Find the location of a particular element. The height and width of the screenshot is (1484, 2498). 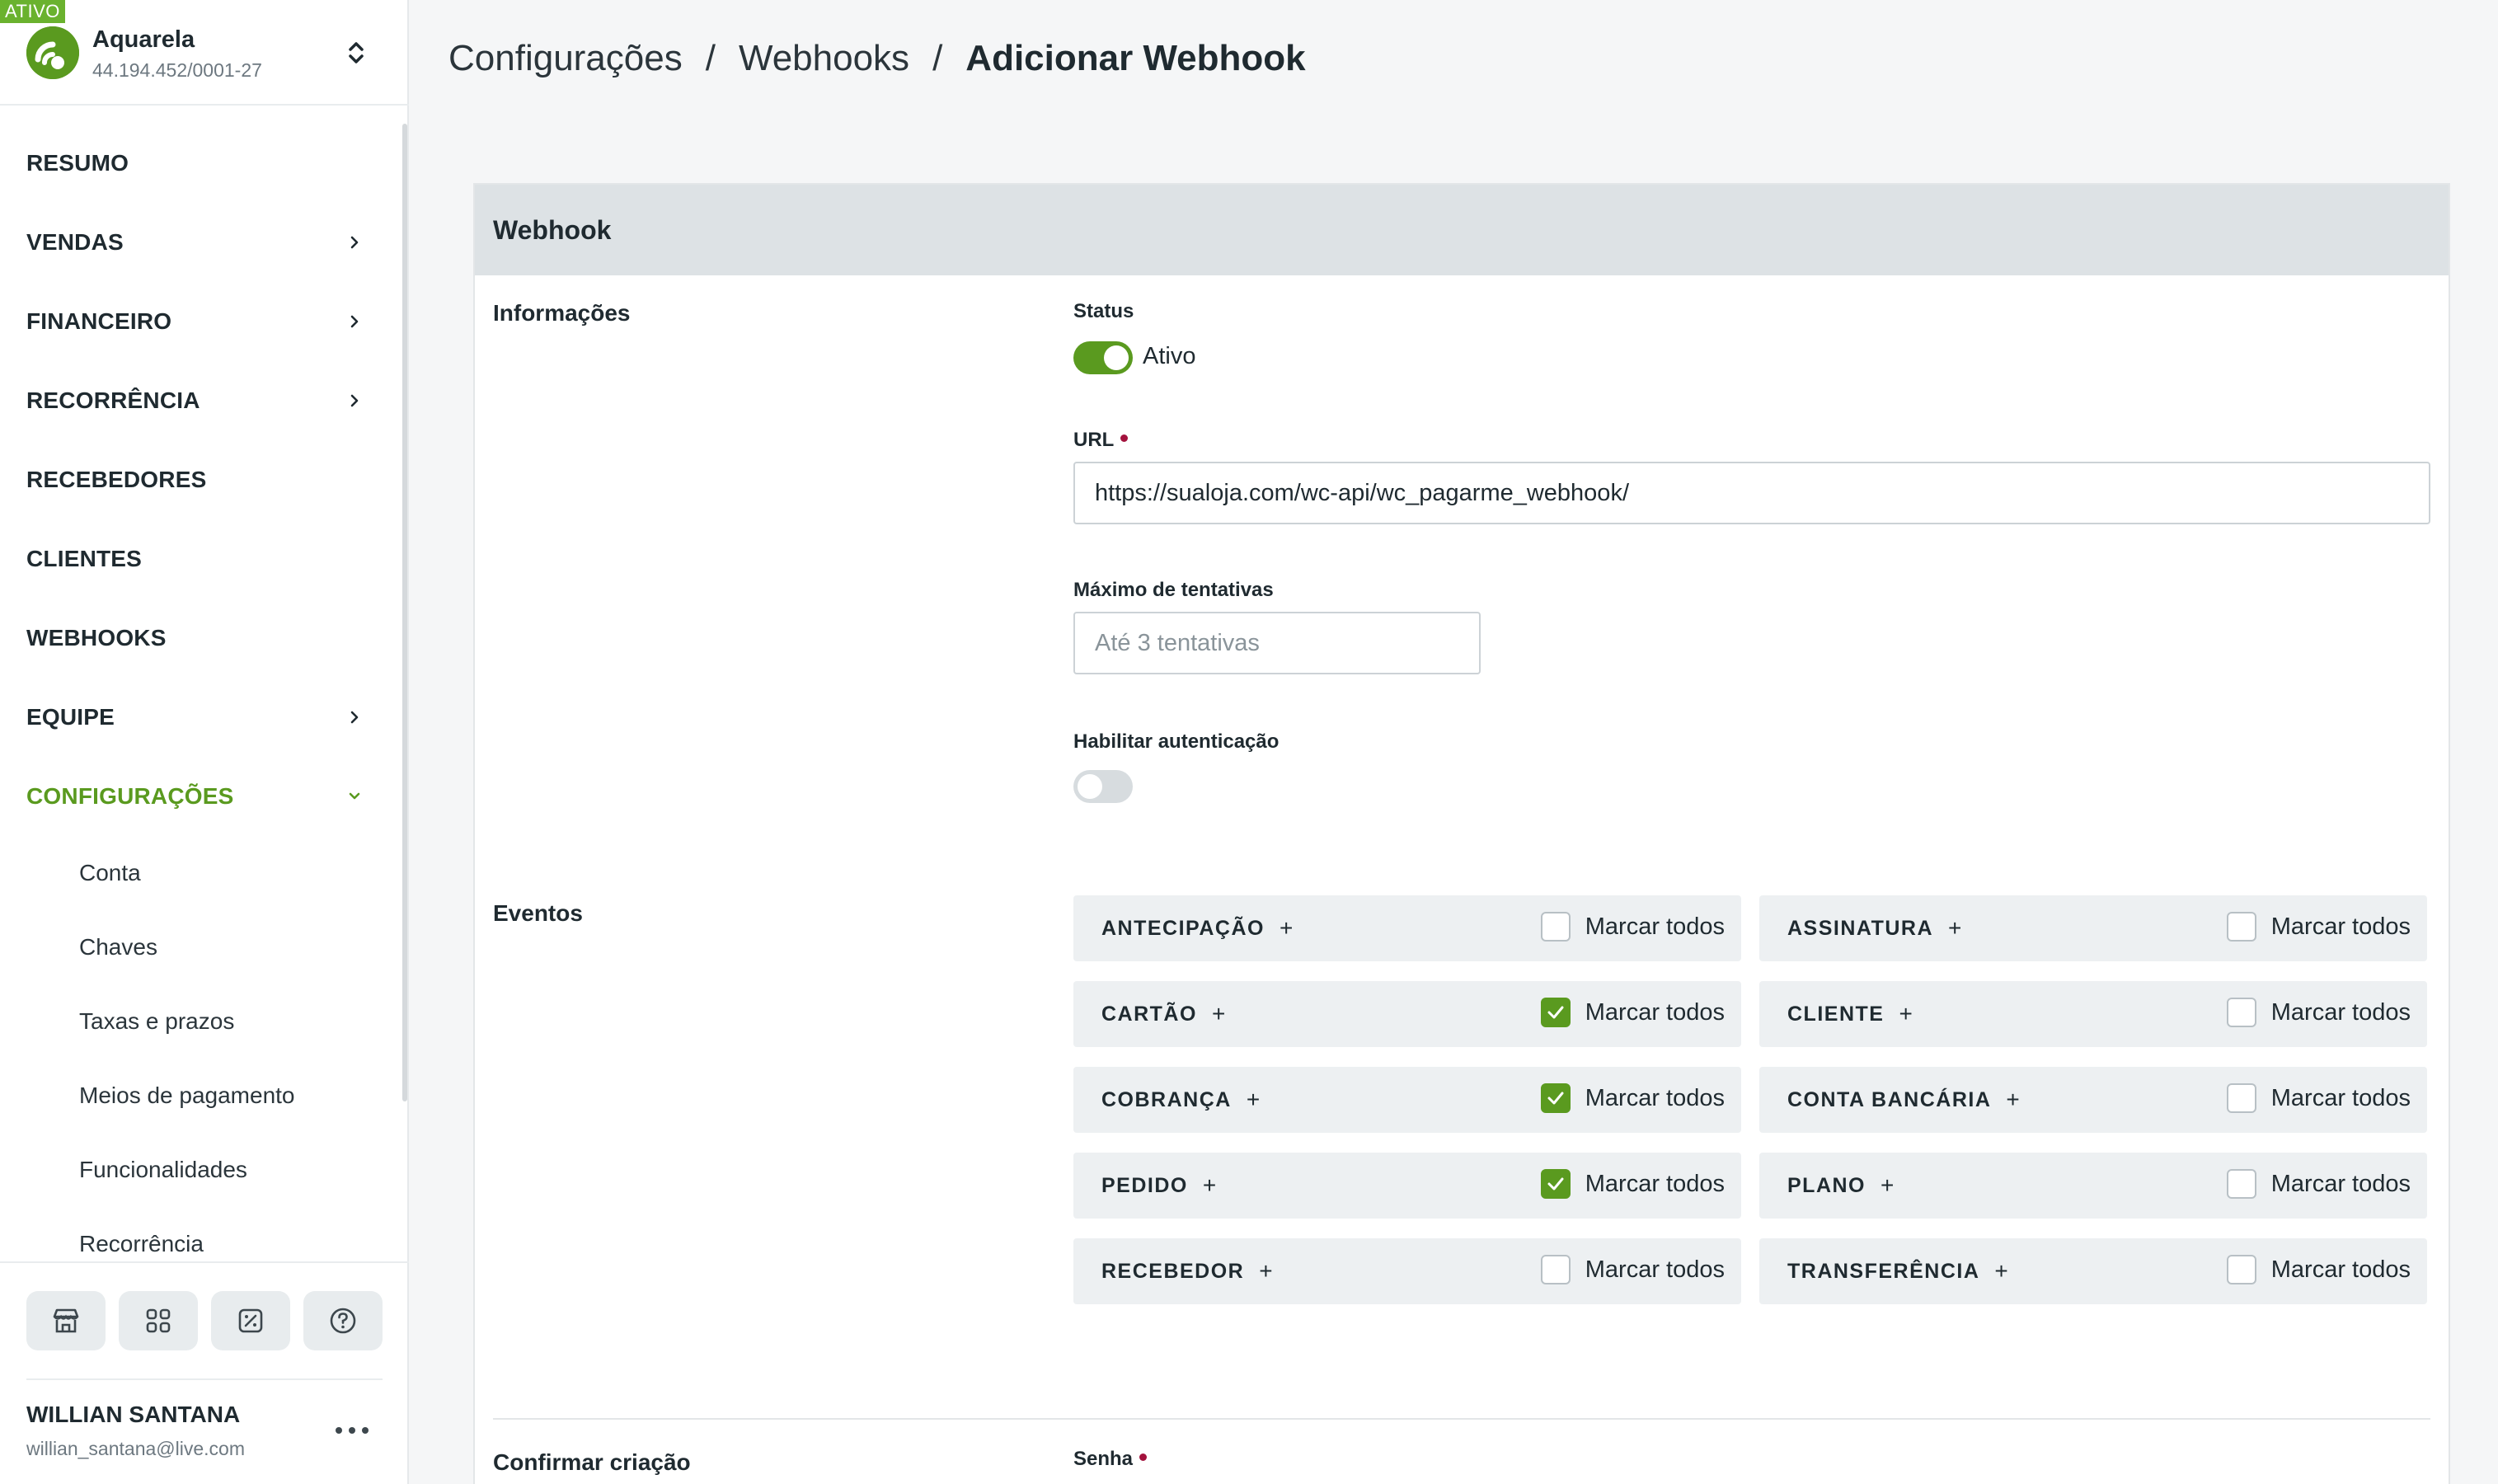

sidebar-item-label: FINANCEIRO is located at coordinates (99, 321).